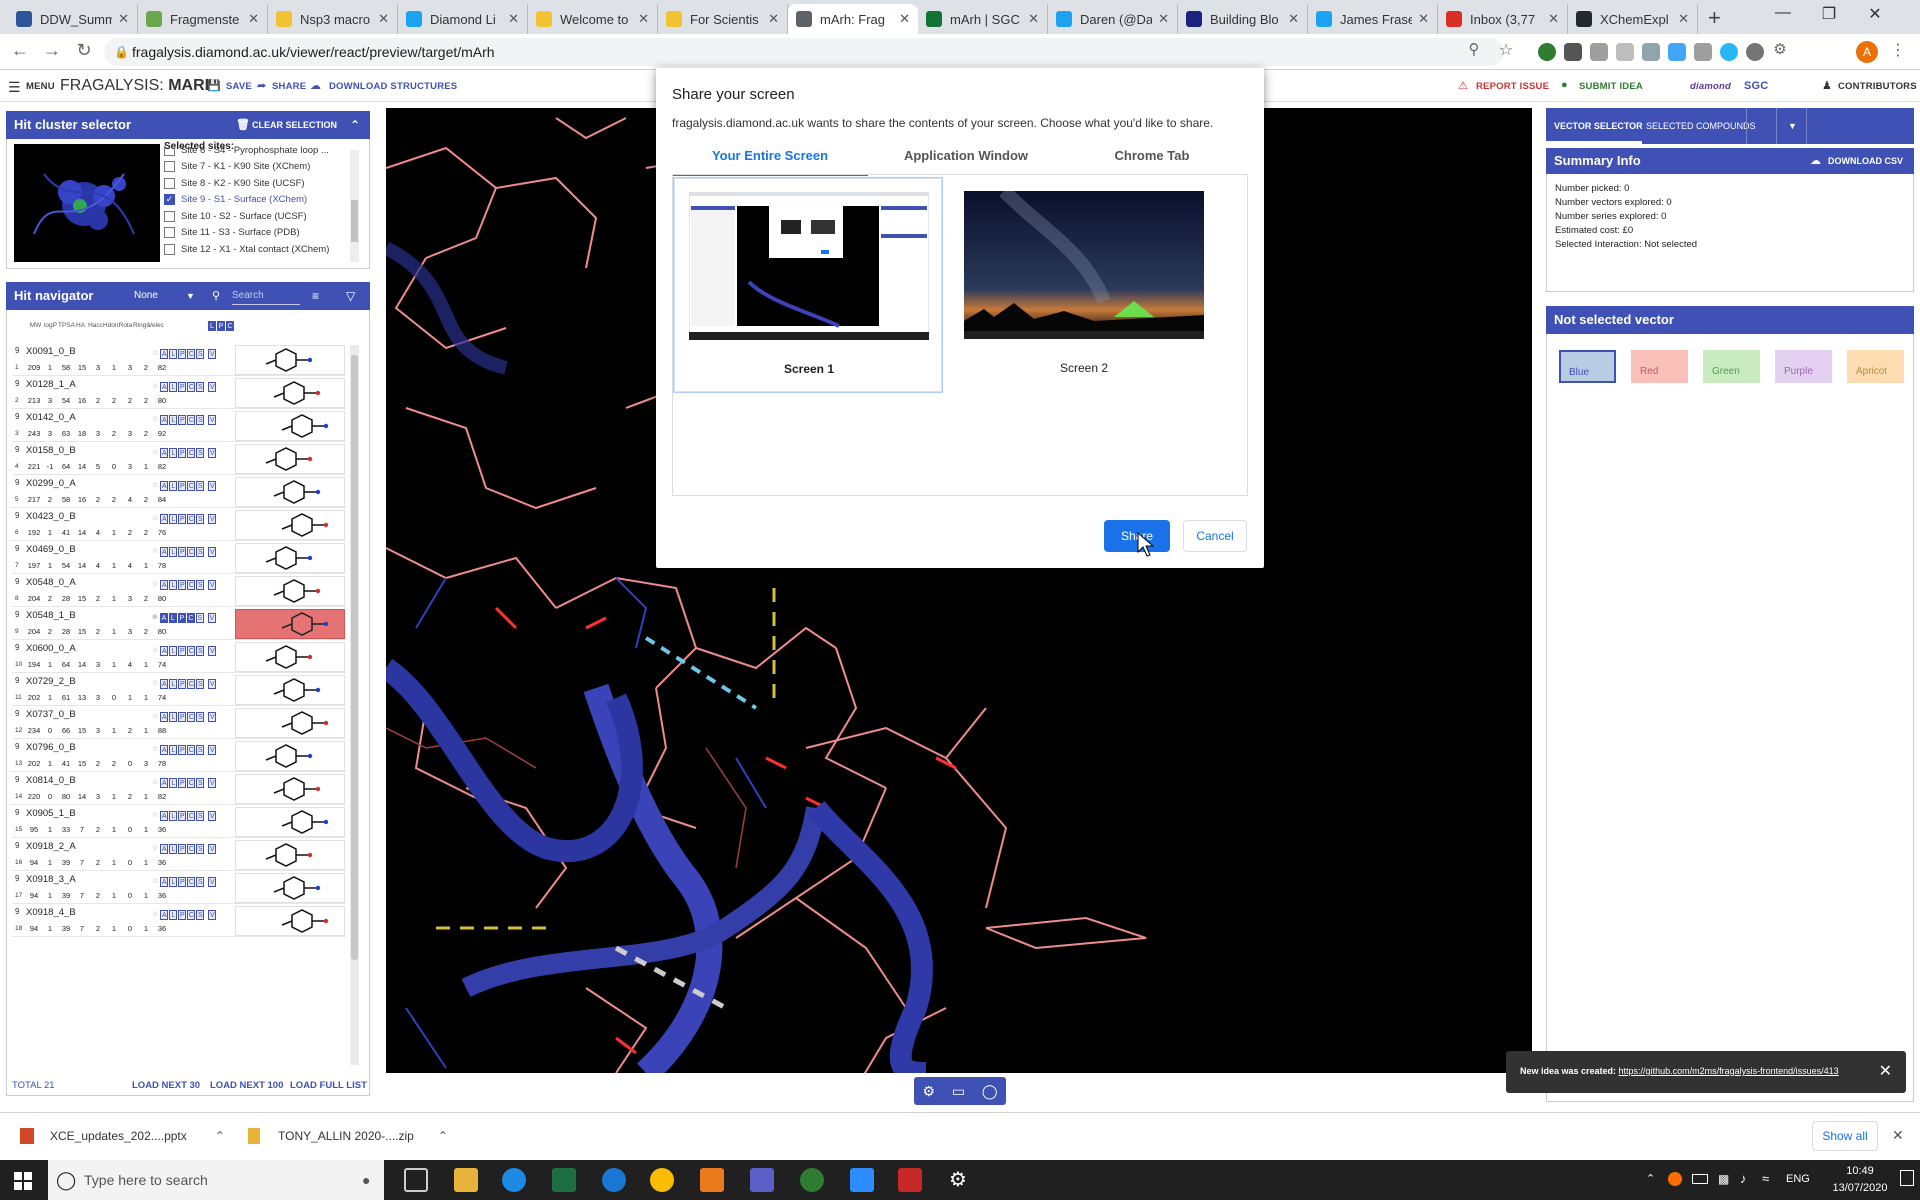 The height and width of the screenshot is (1200, 1920). I want to click on network-icon: ▩, so click(1723, 1179).